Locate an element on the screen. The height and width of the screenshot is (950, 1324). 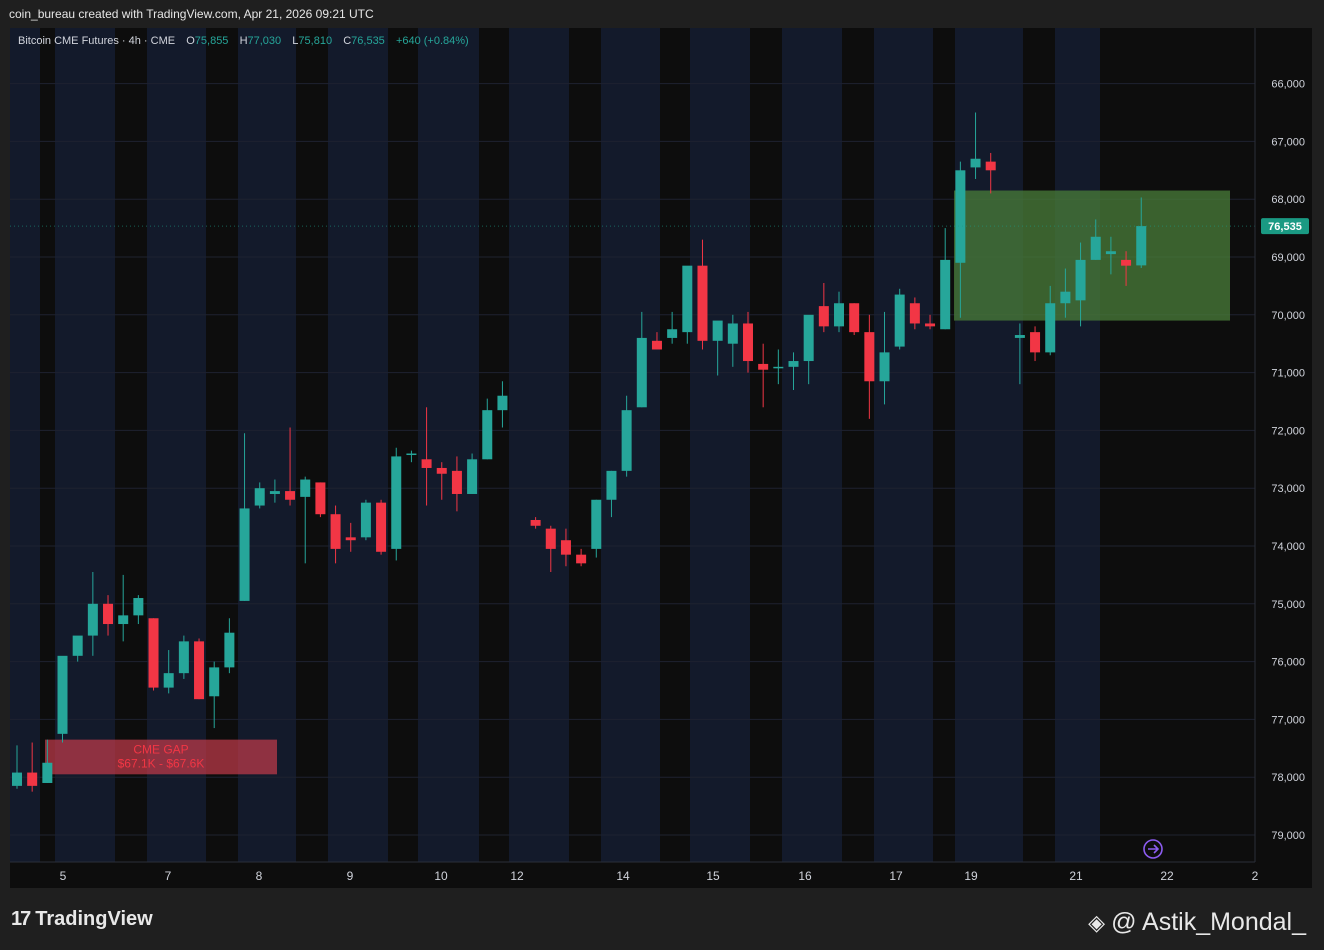
x-tick-label: 17 is located at coordinates (896, 876).